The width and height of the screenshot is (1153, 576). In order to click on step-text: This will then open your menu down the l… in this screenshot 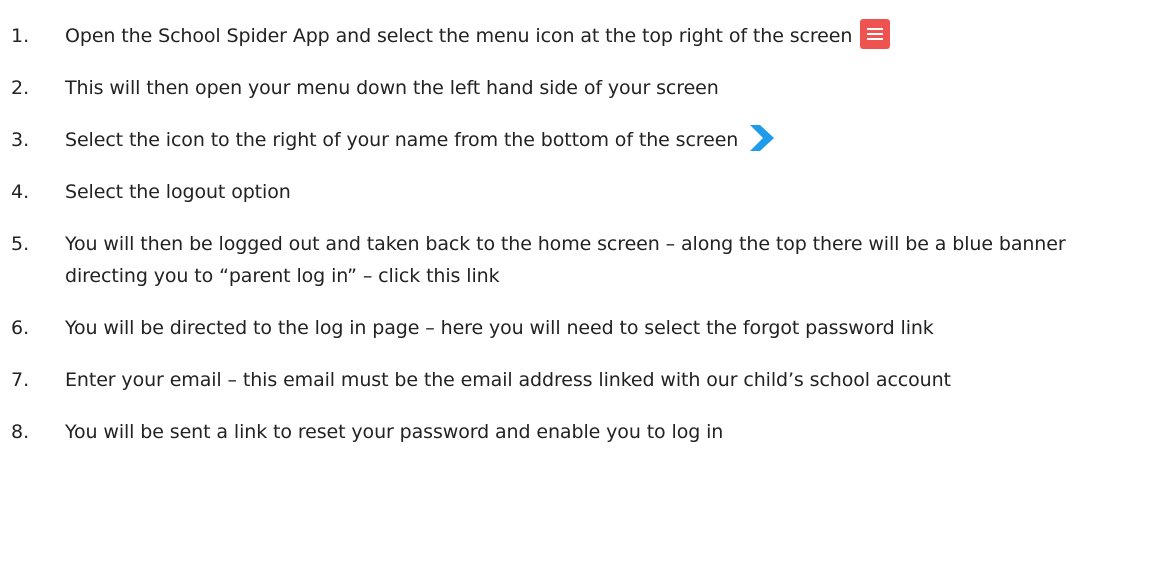, I will do `click(392, 88)`.